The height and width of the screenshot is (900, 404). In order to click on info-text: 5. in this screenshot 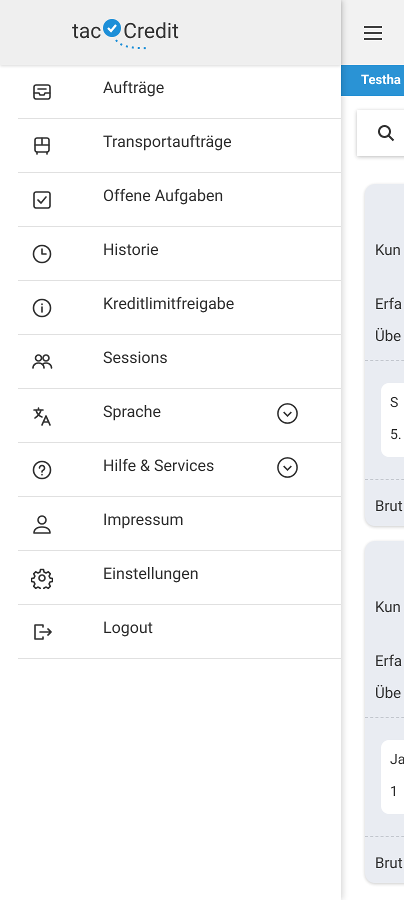, I will do `click(396, 435)`.